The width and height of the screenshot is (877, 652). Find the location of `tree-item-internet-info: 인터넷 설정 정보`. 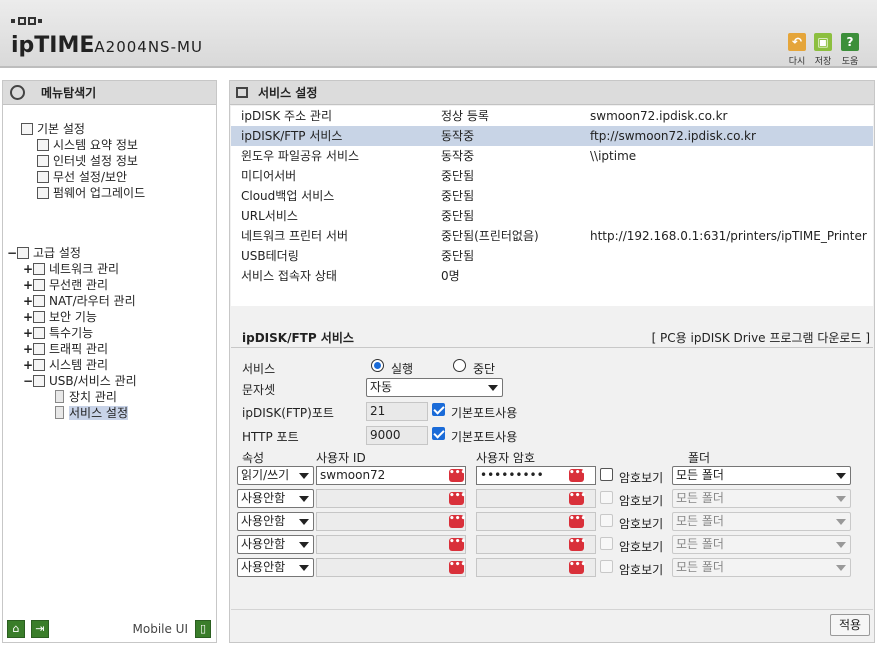

tree-item-internet-info: 인터넷 설정 정보 is located at coordinates (87, 161).